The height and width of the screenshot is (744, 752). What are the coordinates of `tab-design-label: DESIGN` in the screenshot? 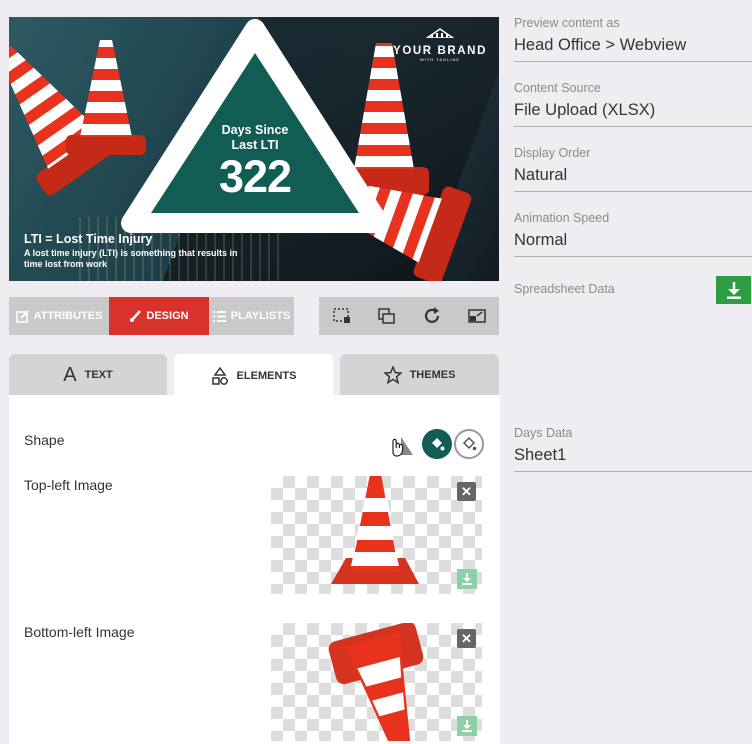 It's located at (167, 316).